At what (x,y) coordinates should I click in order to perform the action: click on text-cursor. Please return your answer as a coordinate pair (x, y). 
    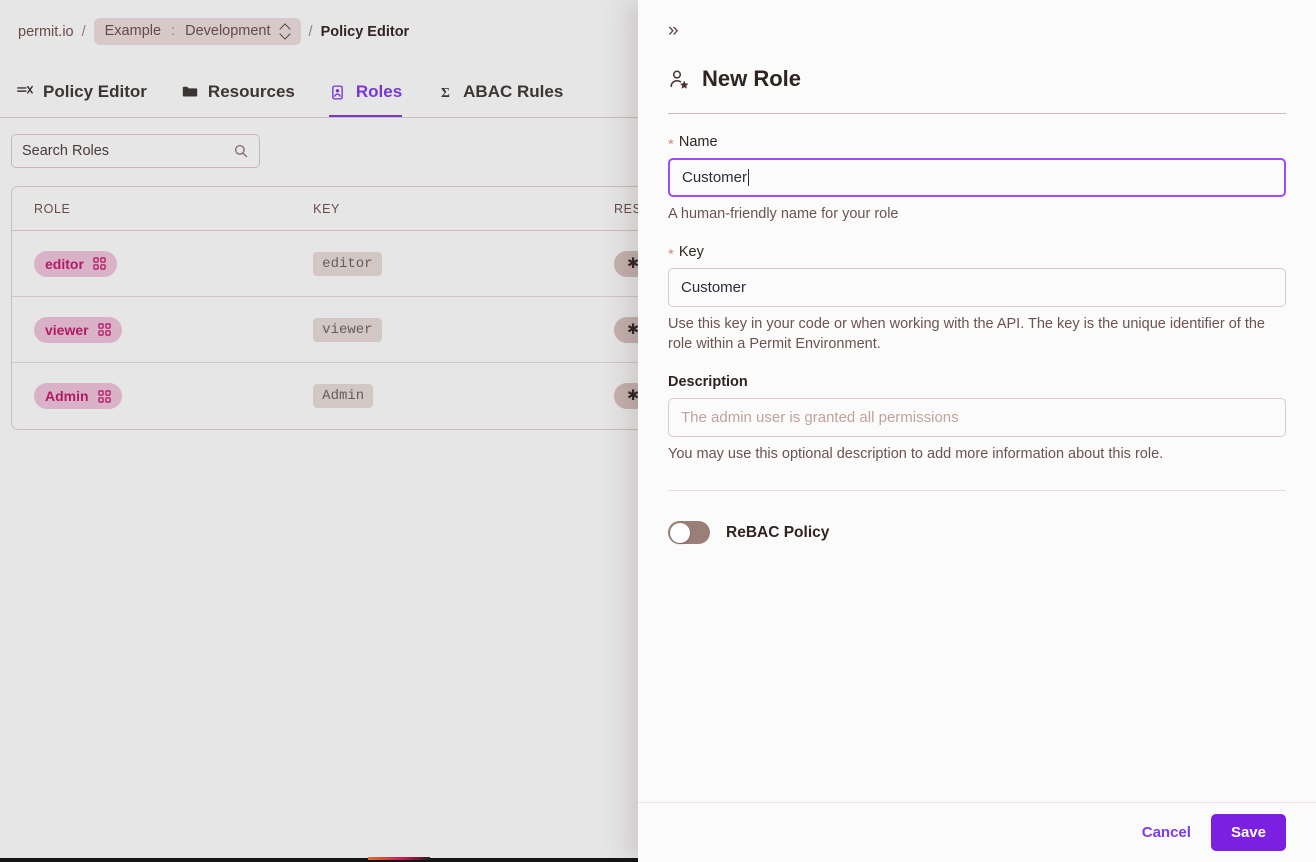
    Looking at the image, I should click on (749, 177).